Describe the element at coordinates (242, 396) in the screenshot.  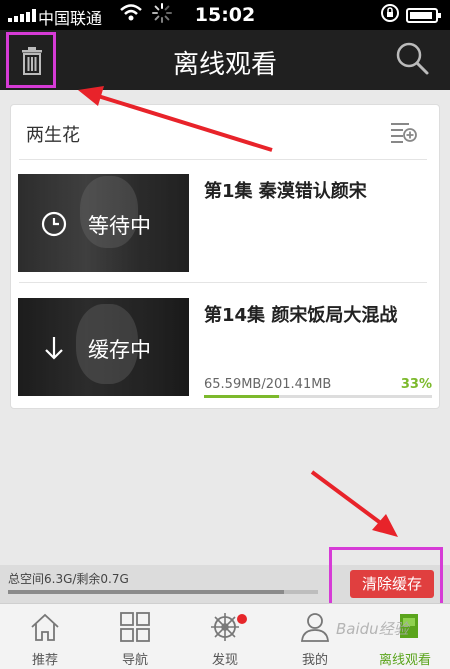
I see `download-progress-fill` at that location.